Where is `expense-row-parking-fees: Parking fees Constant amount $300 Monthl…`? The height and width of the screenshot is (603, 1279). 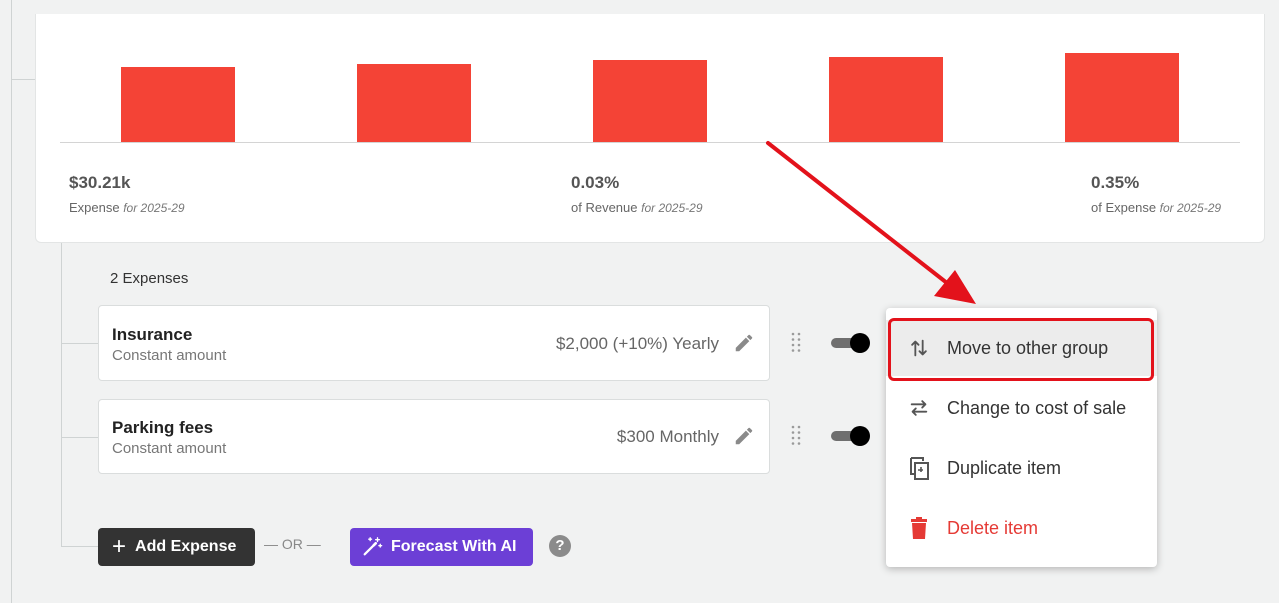
expense-row-parking-fees: Parking fees Constant amount $300 Monthl… is located at coordinates (434, 436).